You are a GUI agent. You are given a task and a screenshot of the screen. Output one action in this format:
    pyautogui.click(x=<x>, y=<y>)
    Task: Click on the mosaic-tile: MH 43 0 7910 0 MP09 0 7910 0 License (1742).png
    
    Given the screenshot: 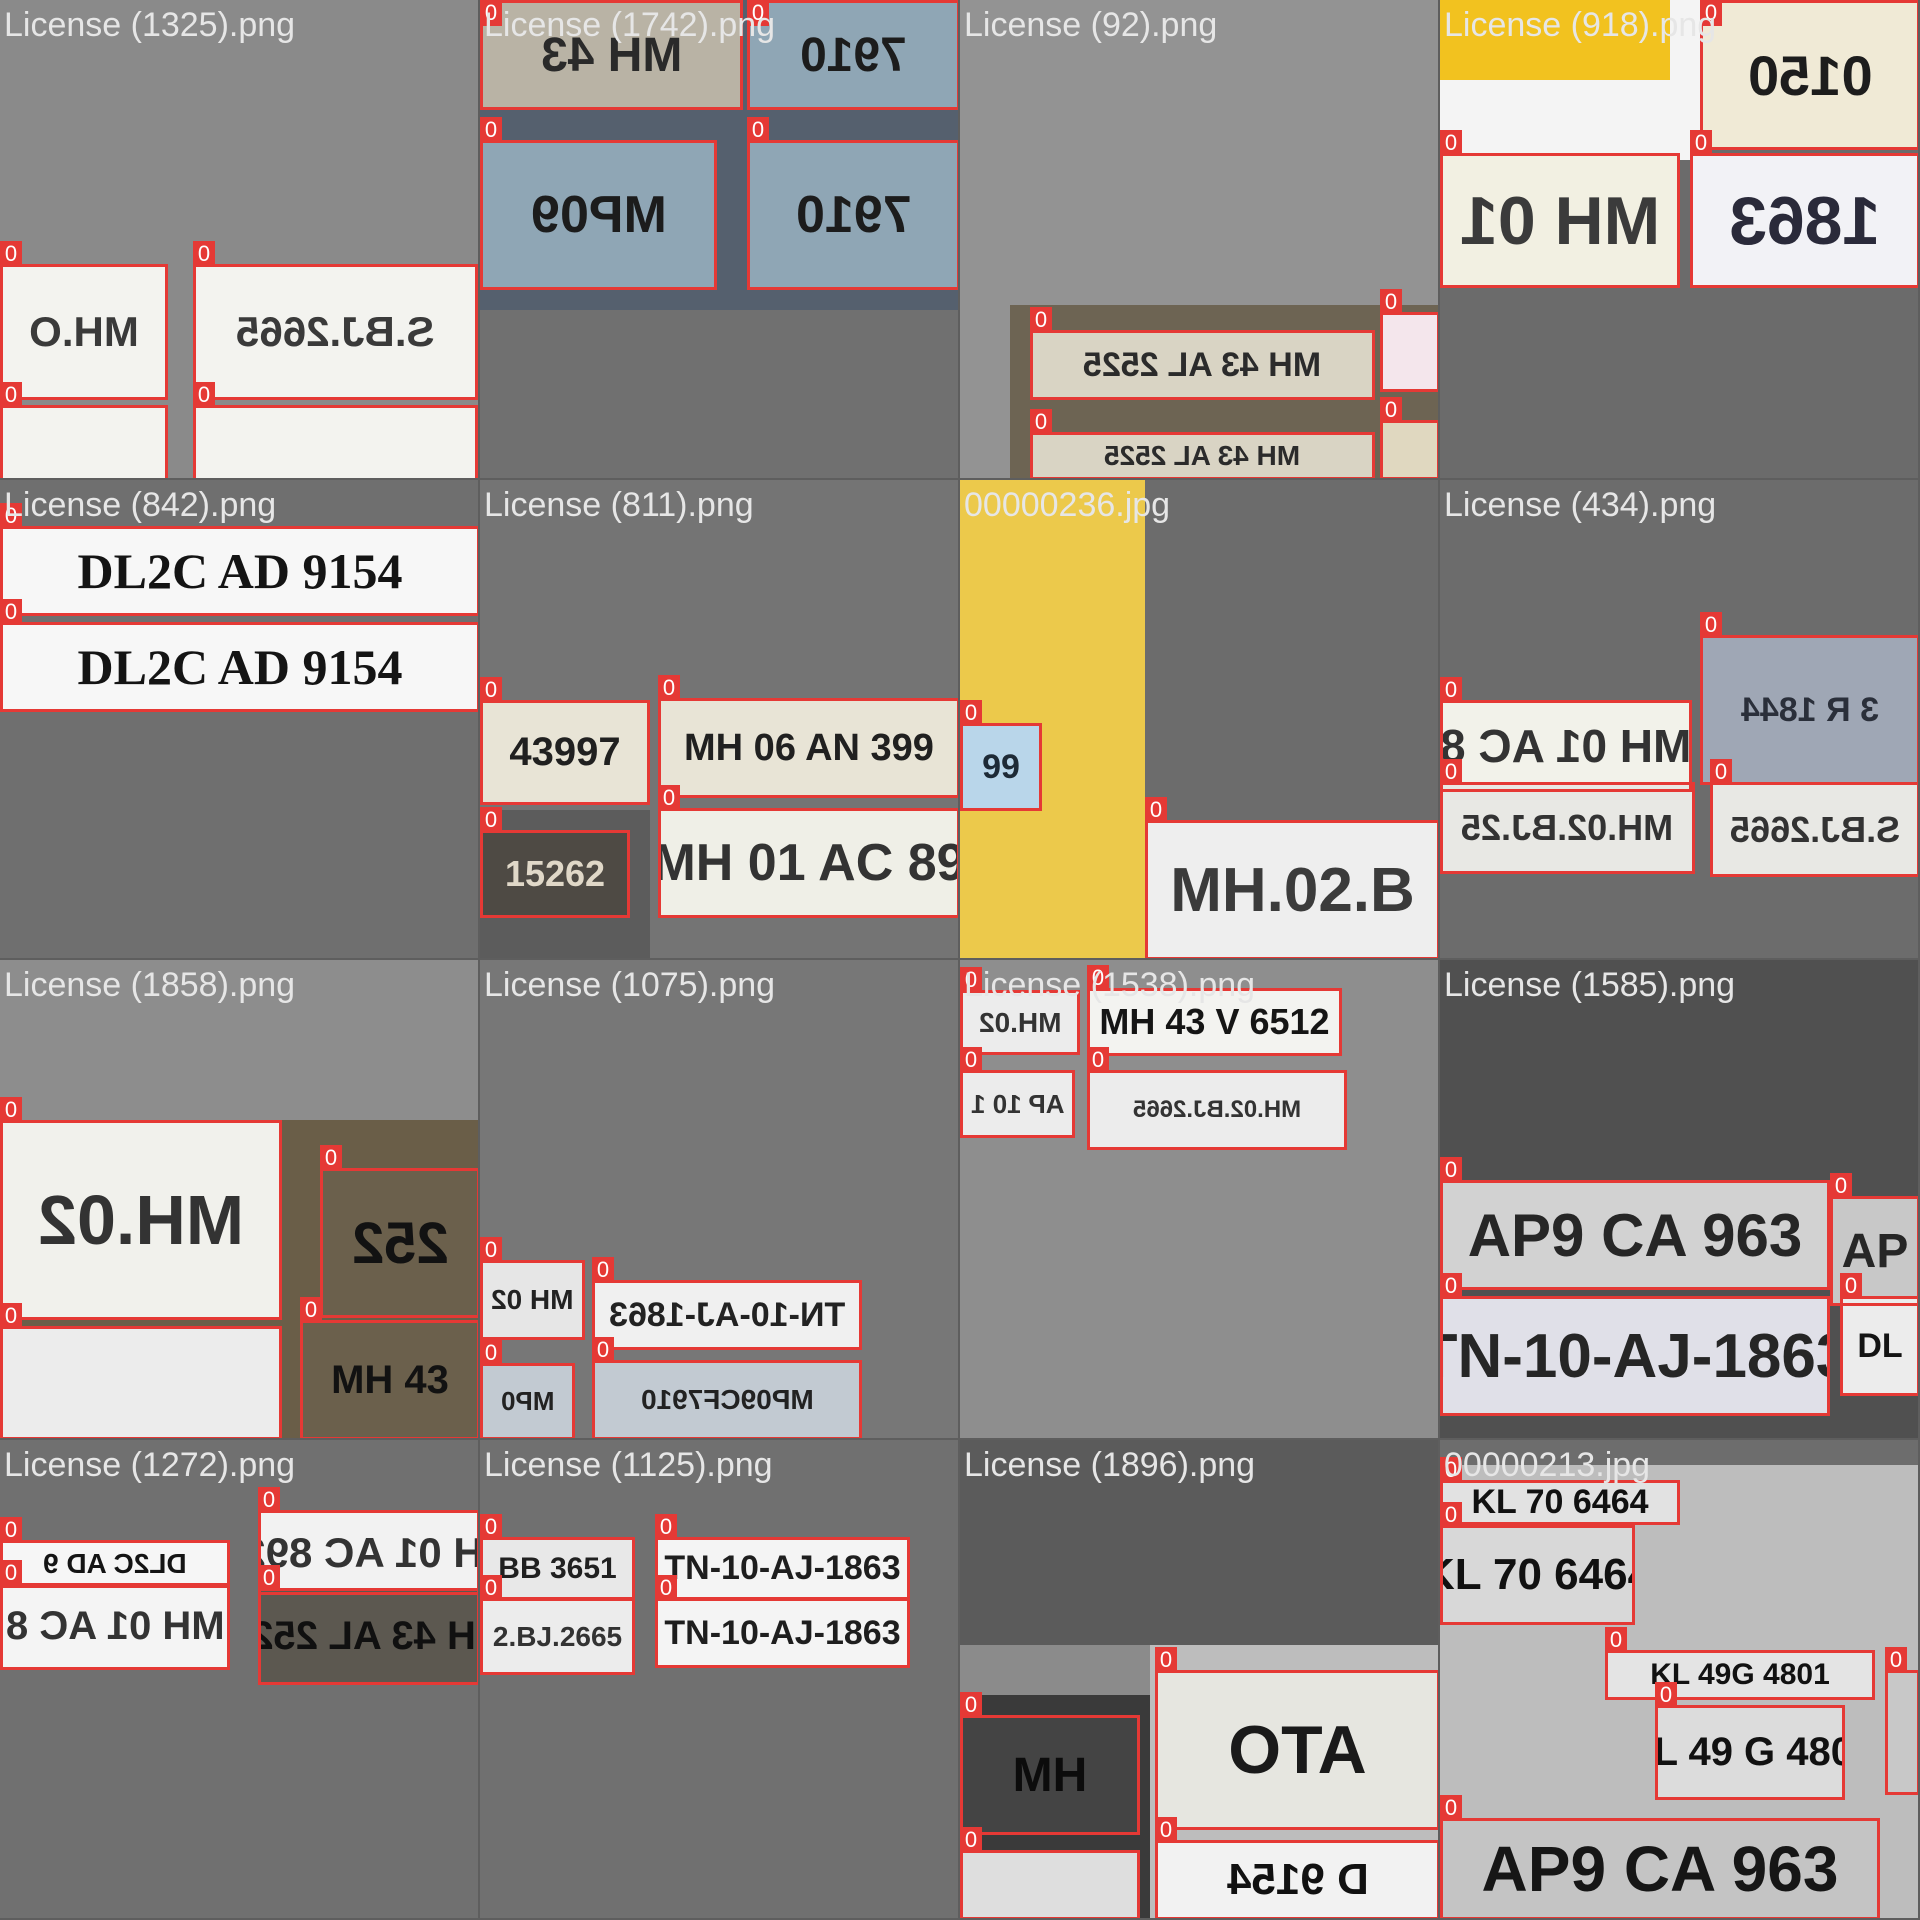 What is the action you would take?
    pyautogui.click(x=720, y=240)
    